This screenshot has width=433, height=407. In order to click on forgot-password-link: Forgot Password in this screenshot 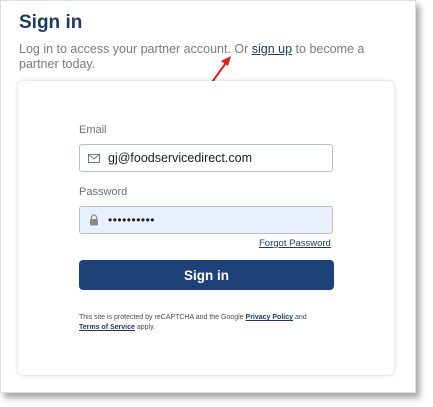, I will do `click(295, 243)`.